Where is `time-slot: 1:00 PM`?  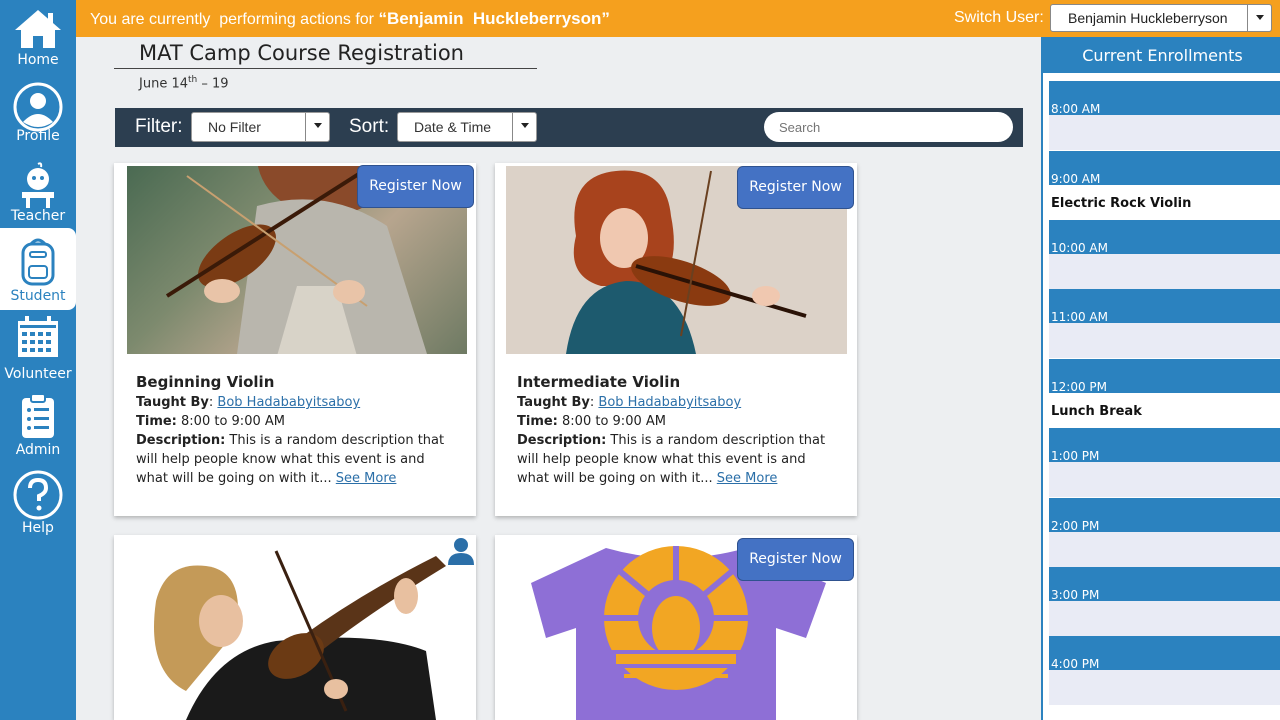
time-slot: 1:00 PM is located at coordinates (1164, 462).